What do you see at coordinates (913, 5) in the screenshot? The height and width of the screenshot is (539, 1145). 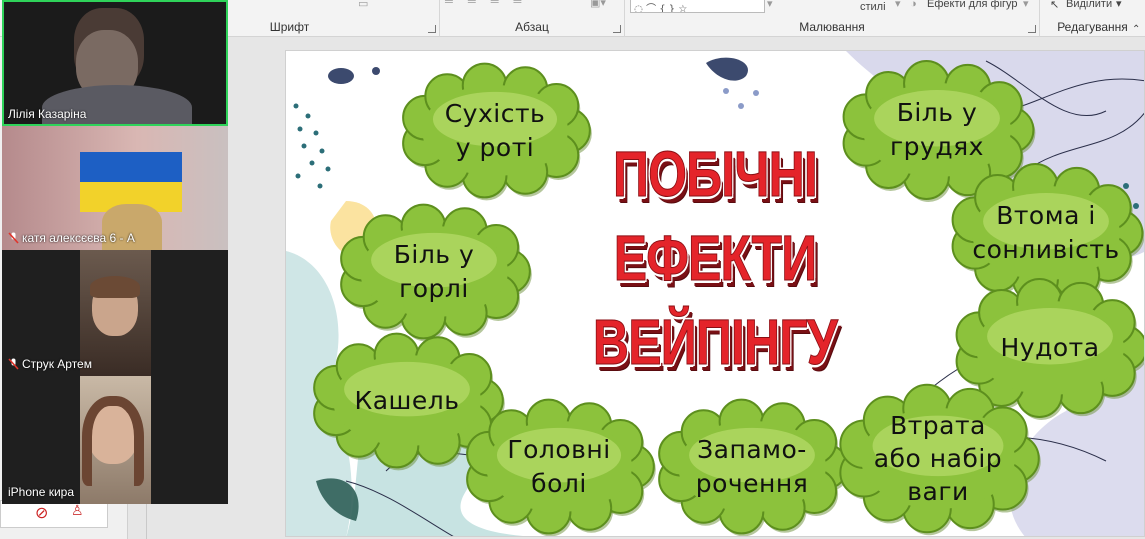 I see `shape-effects-icon: ◑` at bounding box center [913, 5].